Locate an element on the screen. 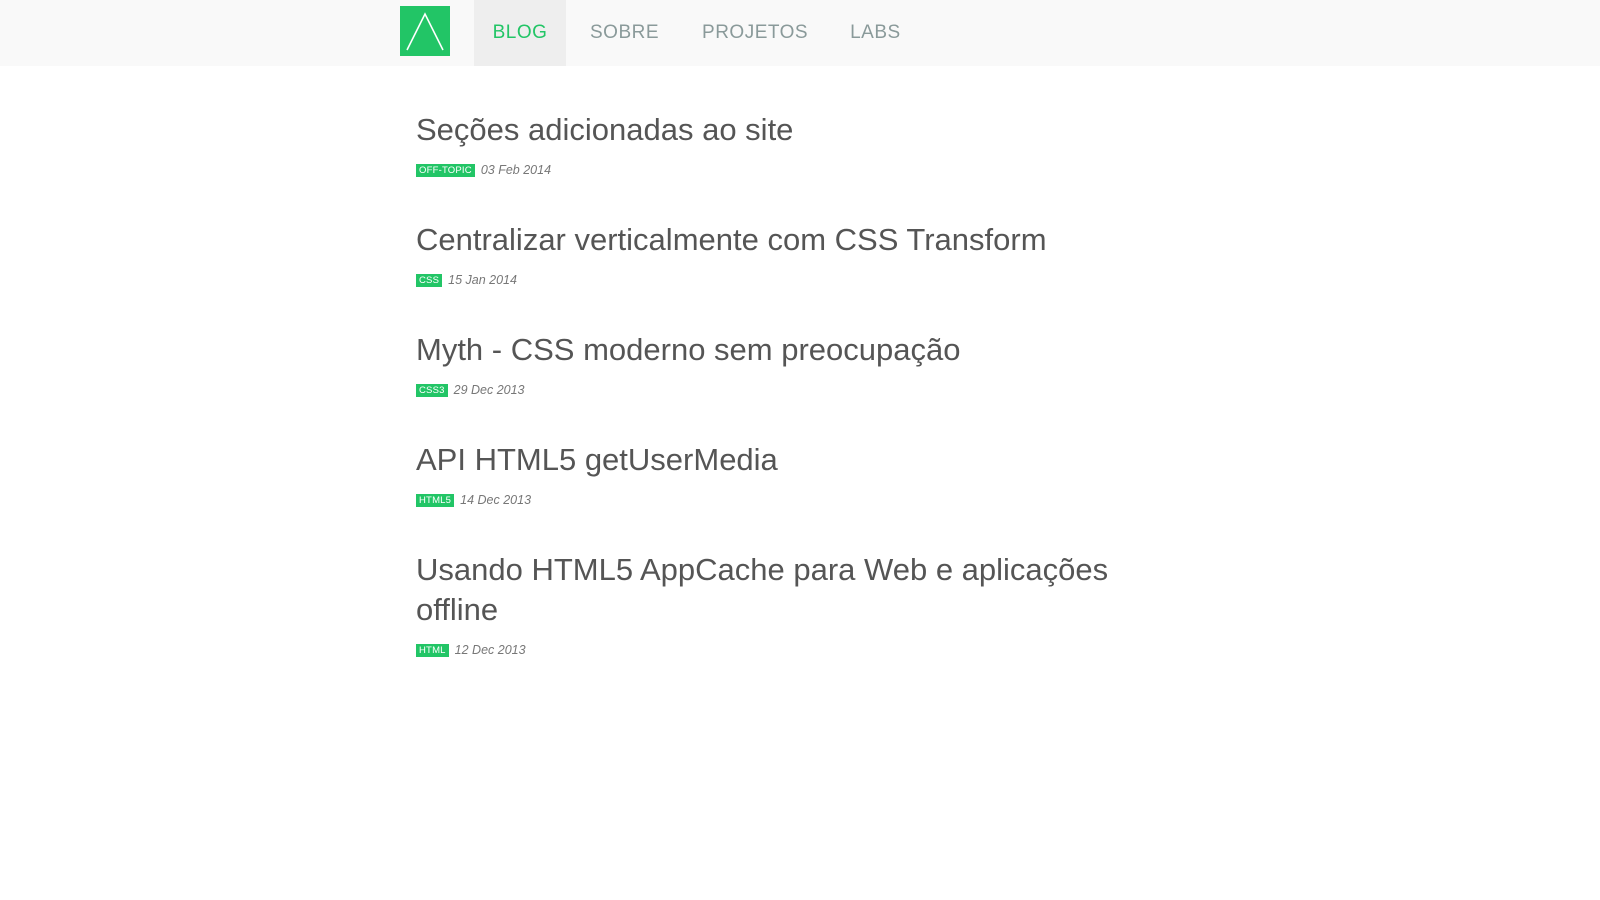 Image resolution: width=1600 pixels, height=900 pixels. main-nav: BLOG SOBRE PROJETOS LABS is located at coordinates (698, 33).